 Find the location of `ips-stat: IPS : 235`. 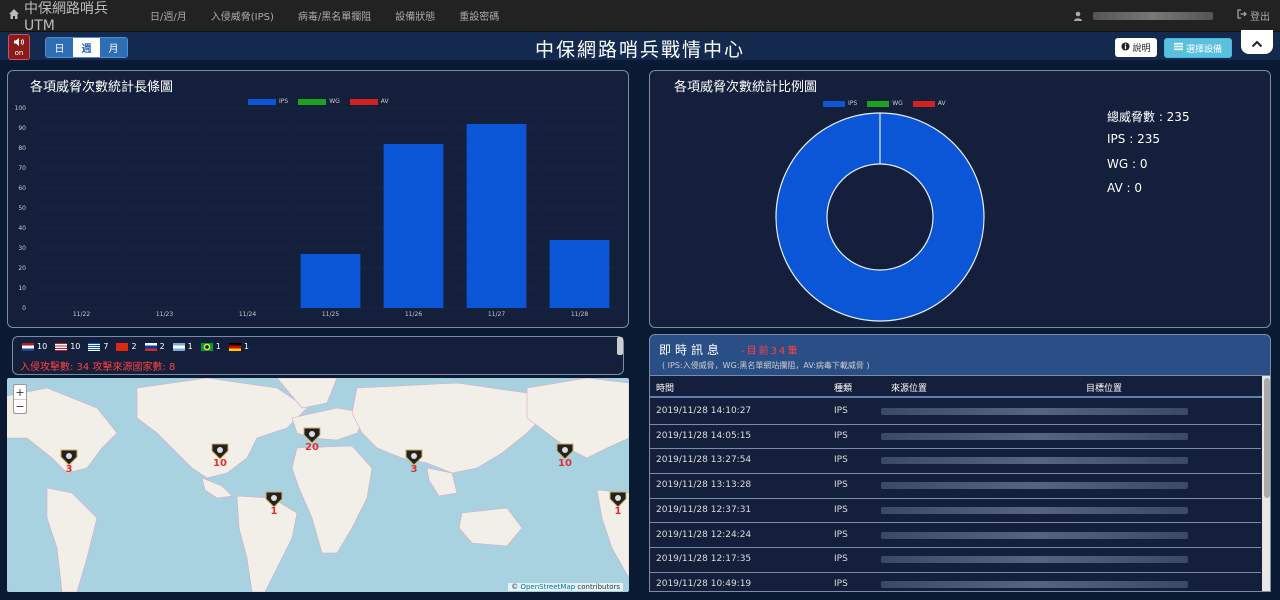

ips-stat: IPS : 235 is located at coordinates (1133, 139).